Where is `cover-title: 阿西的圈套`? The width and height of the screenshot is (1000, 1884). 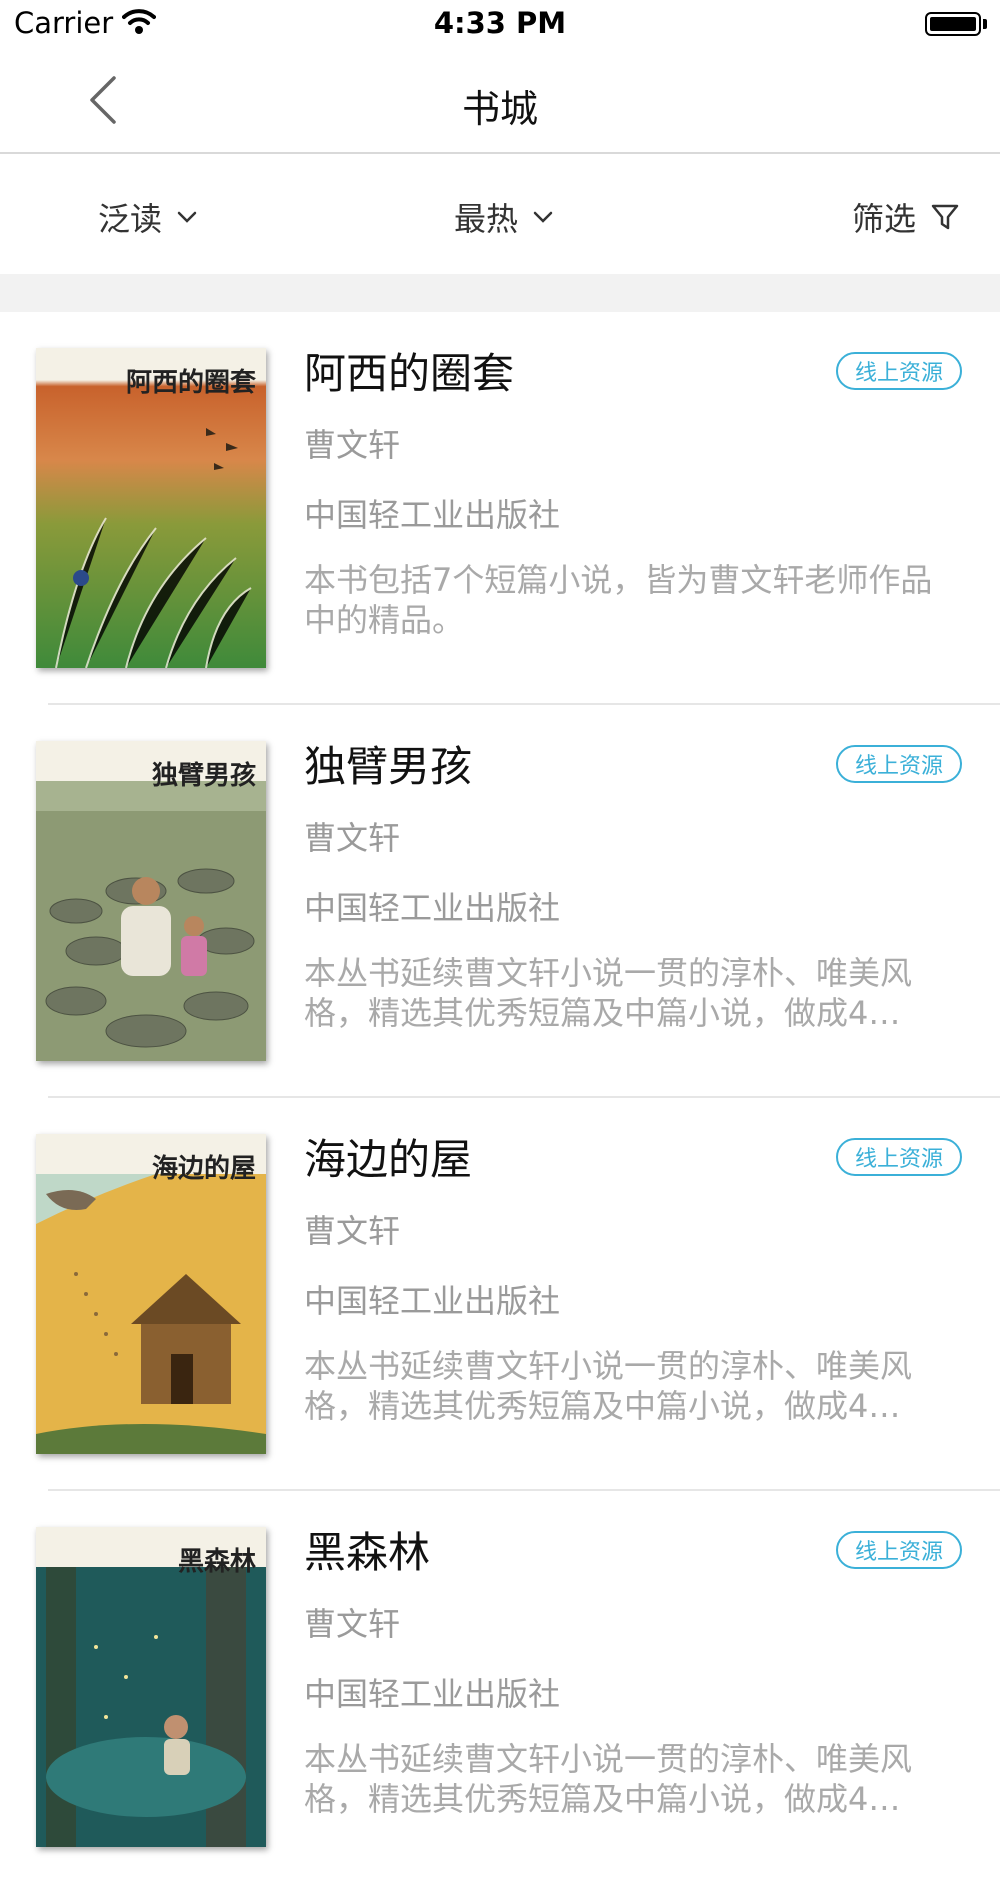
cover-title: 阿西的圈套 is located at coordinates (190, 383).